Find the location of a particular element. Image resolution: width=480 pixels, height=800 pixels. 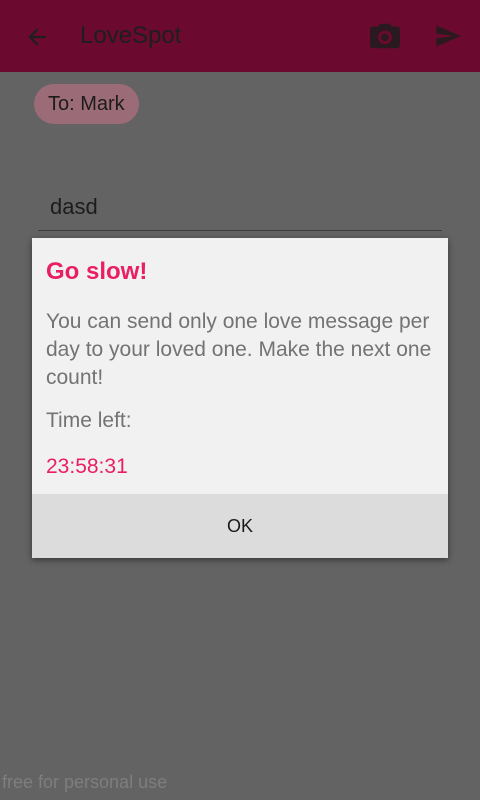

app-title: LoveSpot is located at coordinates (131, 35).